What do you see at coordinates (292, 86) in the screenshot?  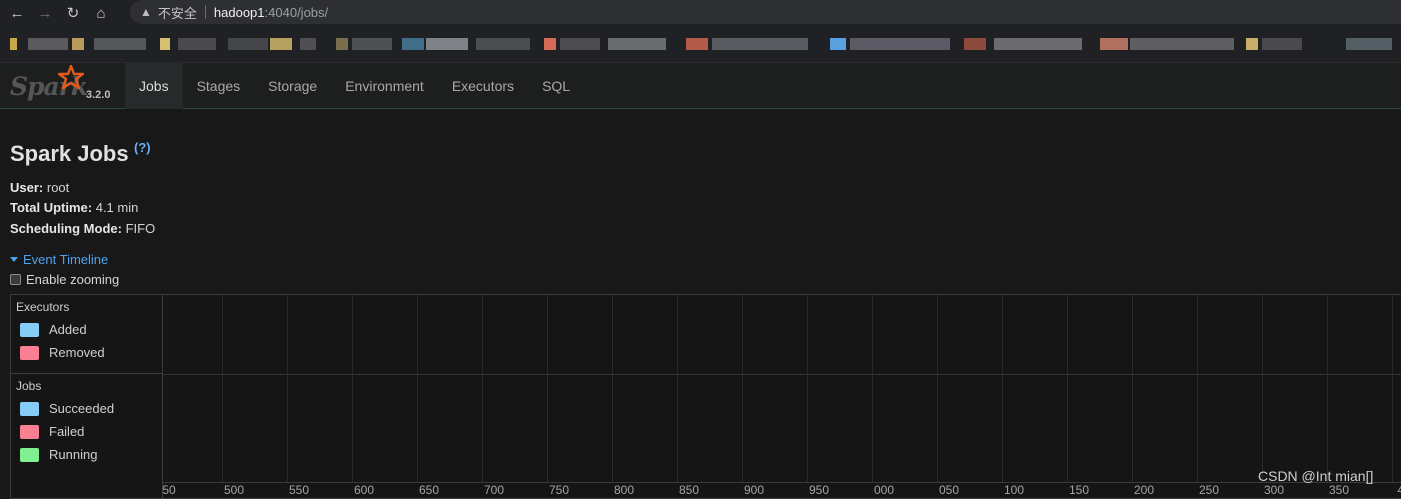 I see `tab-storage: Storage` at bounding box center [292, 86].